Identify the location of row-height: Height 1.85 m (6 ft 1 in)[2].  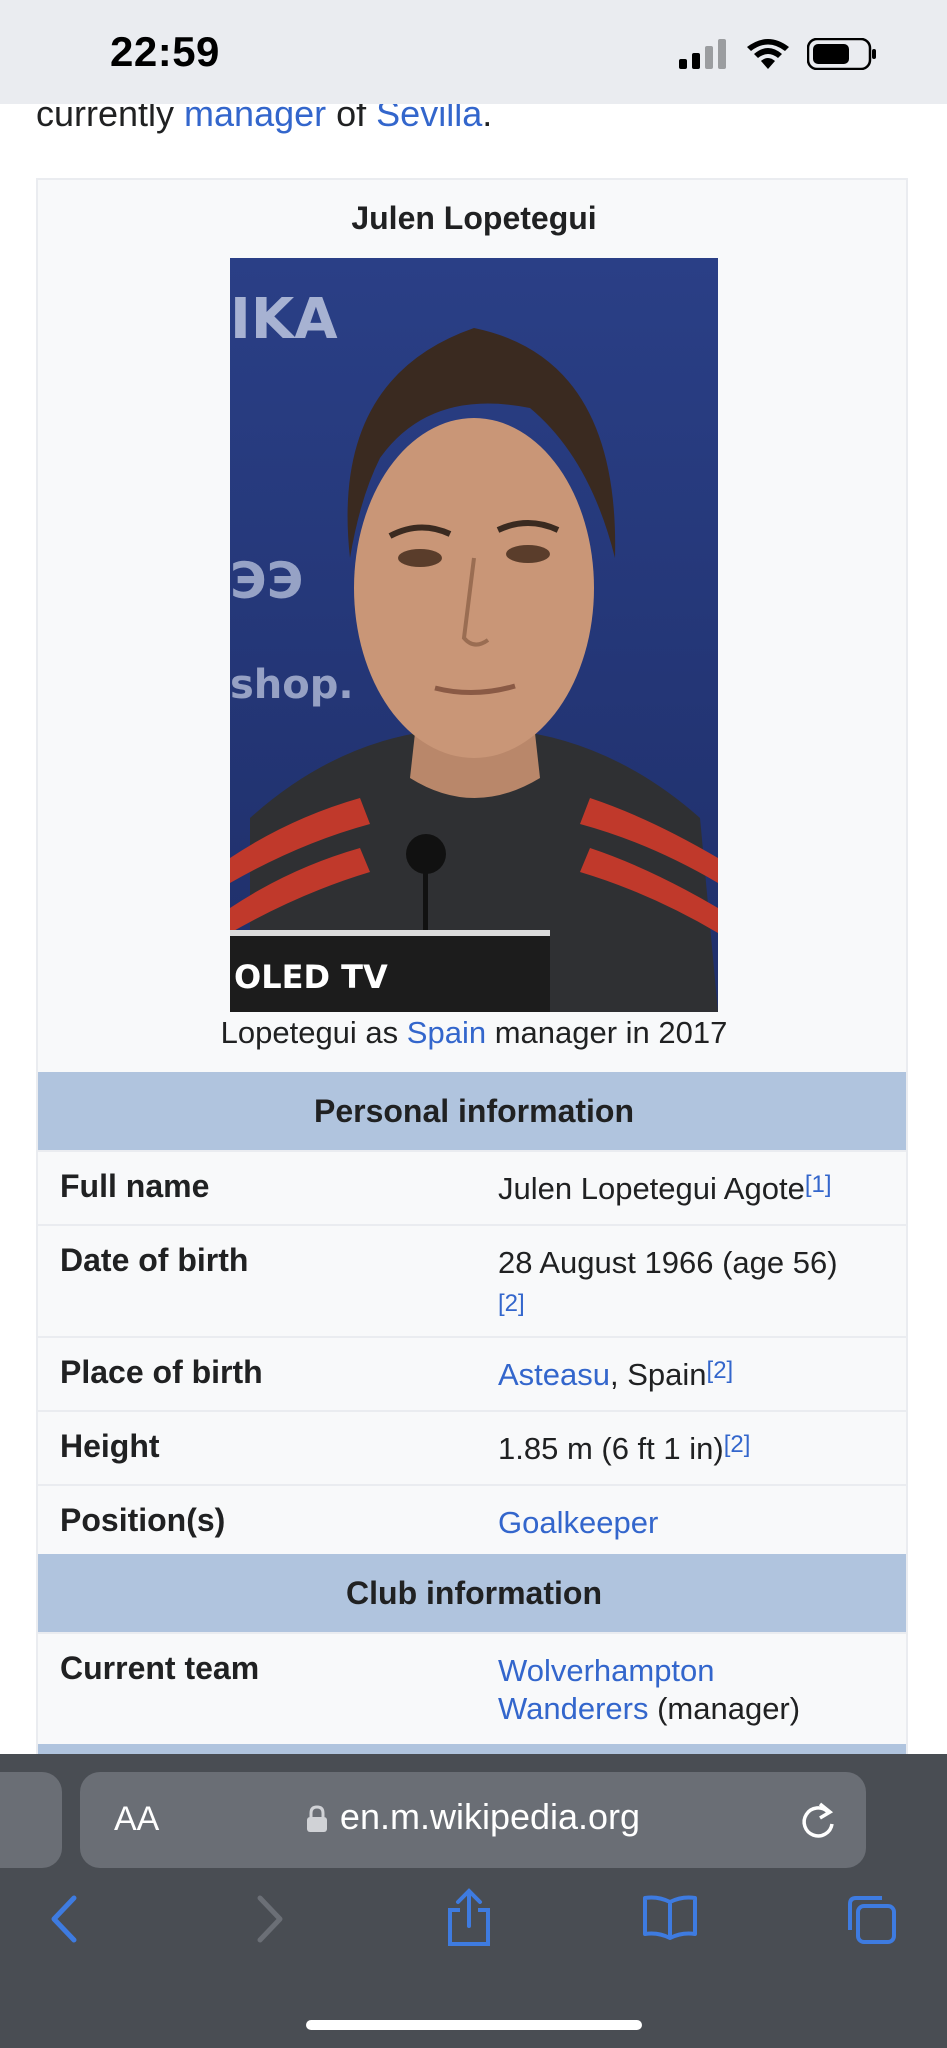
(472, 1447).